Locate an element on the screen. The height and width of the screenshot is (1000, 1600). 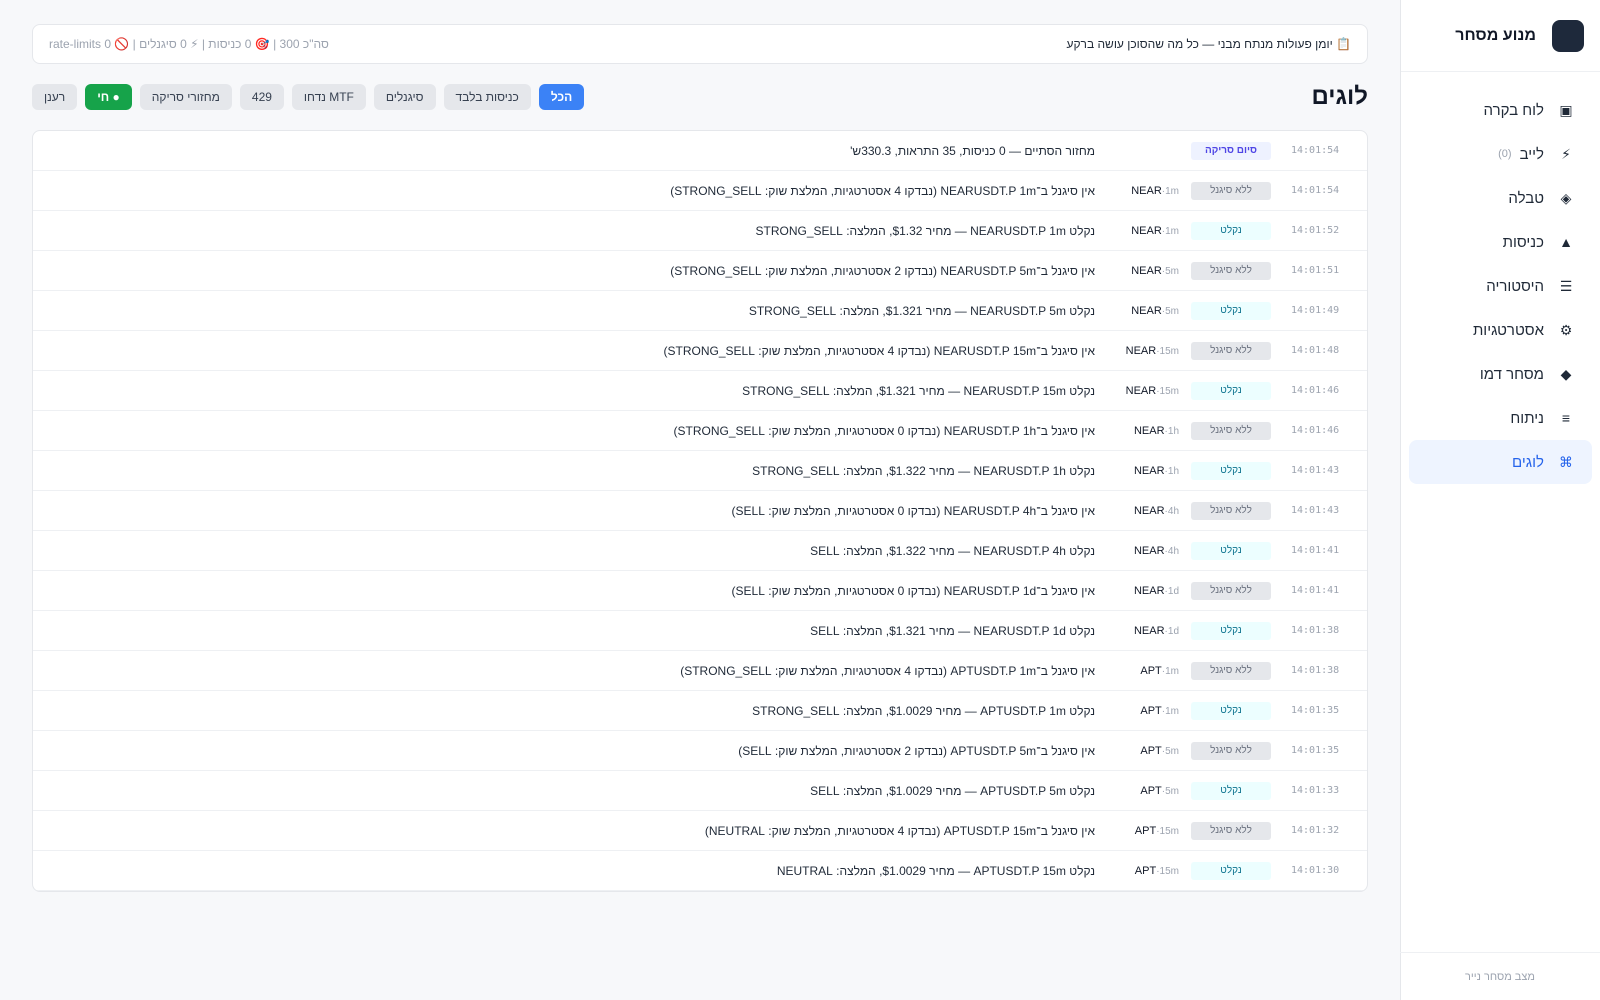
page-title: לוגים is located at coordinates (1339, 96).